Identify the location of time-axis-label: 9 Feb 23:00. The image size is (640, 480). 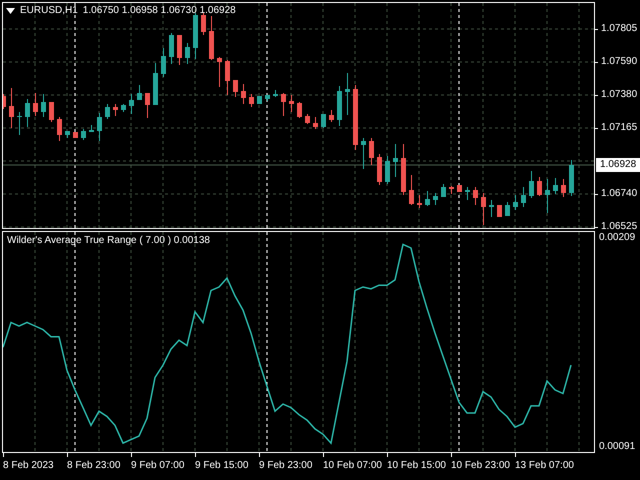
(285, 466).